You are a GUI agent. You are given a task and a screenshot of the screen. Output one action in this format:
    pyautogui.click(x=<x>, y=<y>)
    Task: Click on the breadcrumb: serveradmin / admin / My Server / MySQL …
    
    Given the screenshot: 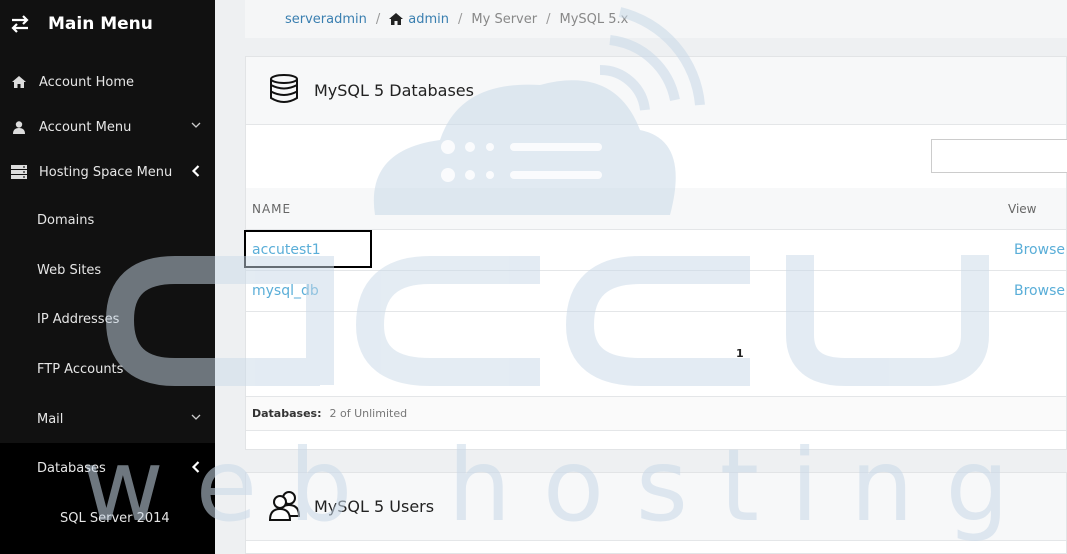 What is the action you would take?
    pyautogui.click(x=656, y=19)
    